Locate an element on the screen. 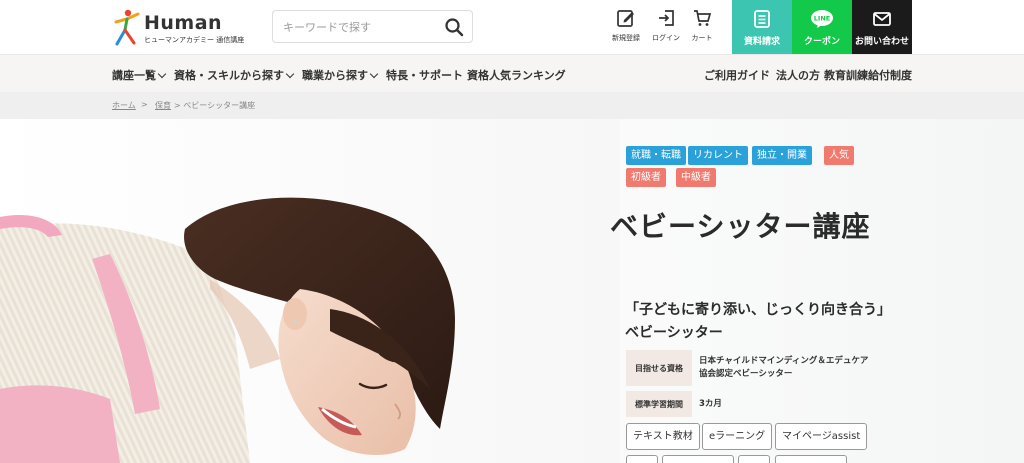  mail-envelope-icon is located at coordinates (882, 19).